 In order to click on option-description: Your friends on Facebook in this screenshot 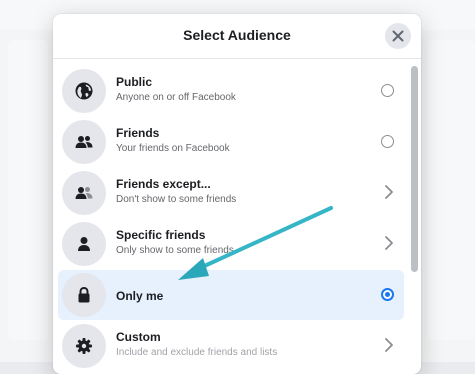, I will do `click(173, 148)`.